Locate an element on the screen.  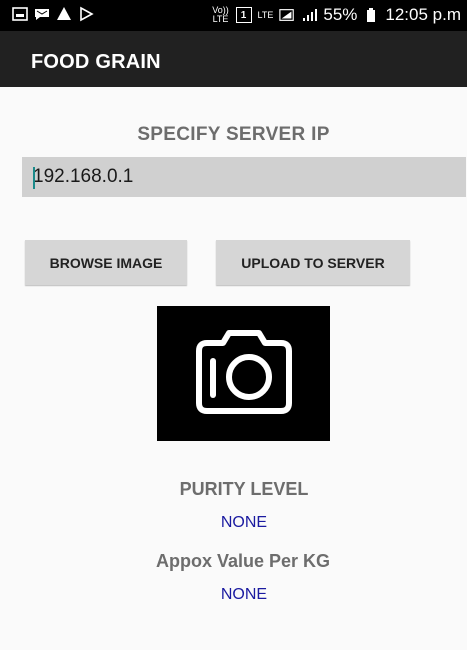
appox-value-label: Appox Value Per KG is located at coordinates (243, 561).